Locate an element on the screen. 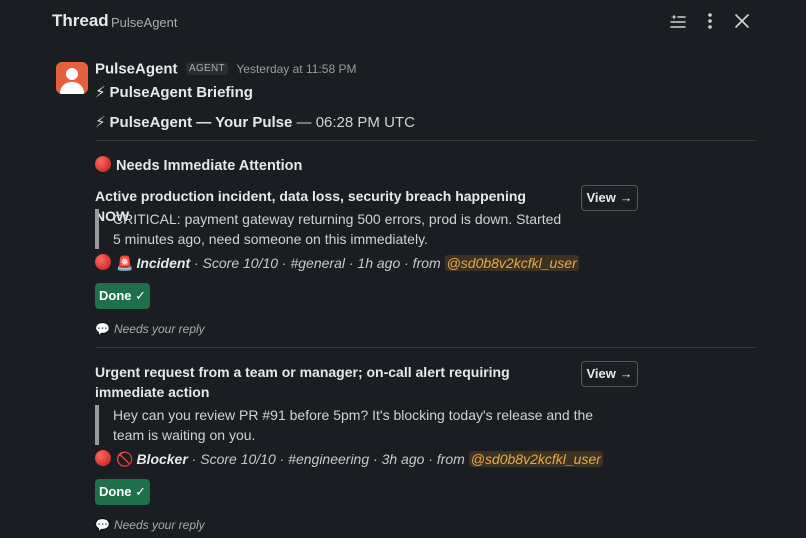 This screenshot has height=538, width=806. pulse-title: PulseAgent — Your Pulse is located at coordinates (201, 122).